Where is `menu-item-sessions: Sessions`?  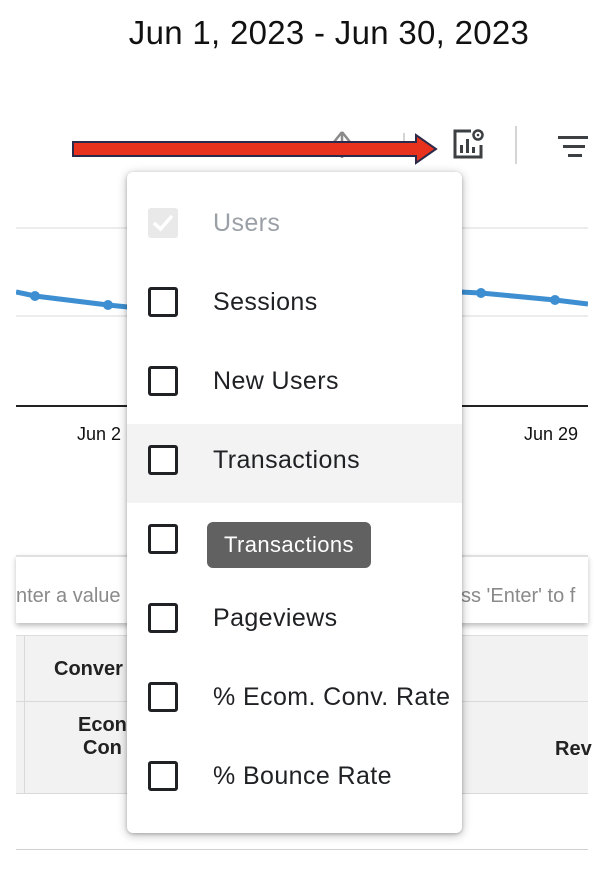 menu-item-sessions: Sessions is located at coordinates (294, 305).